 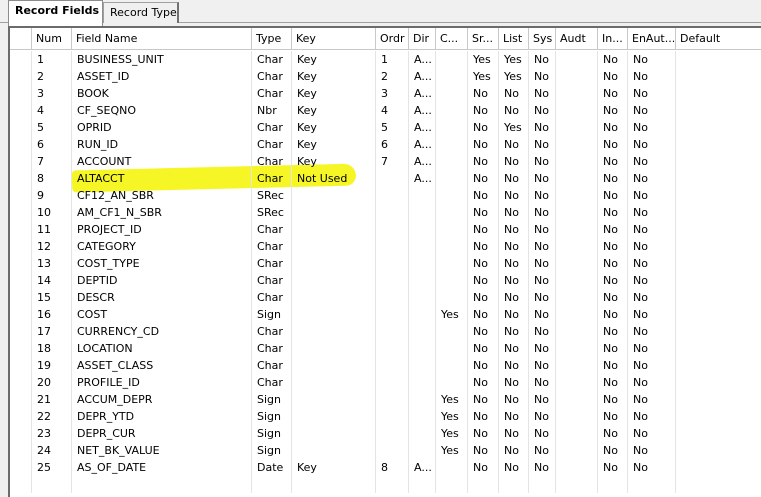 I want to click on column-header-list: List, so click(x=514, y=39).